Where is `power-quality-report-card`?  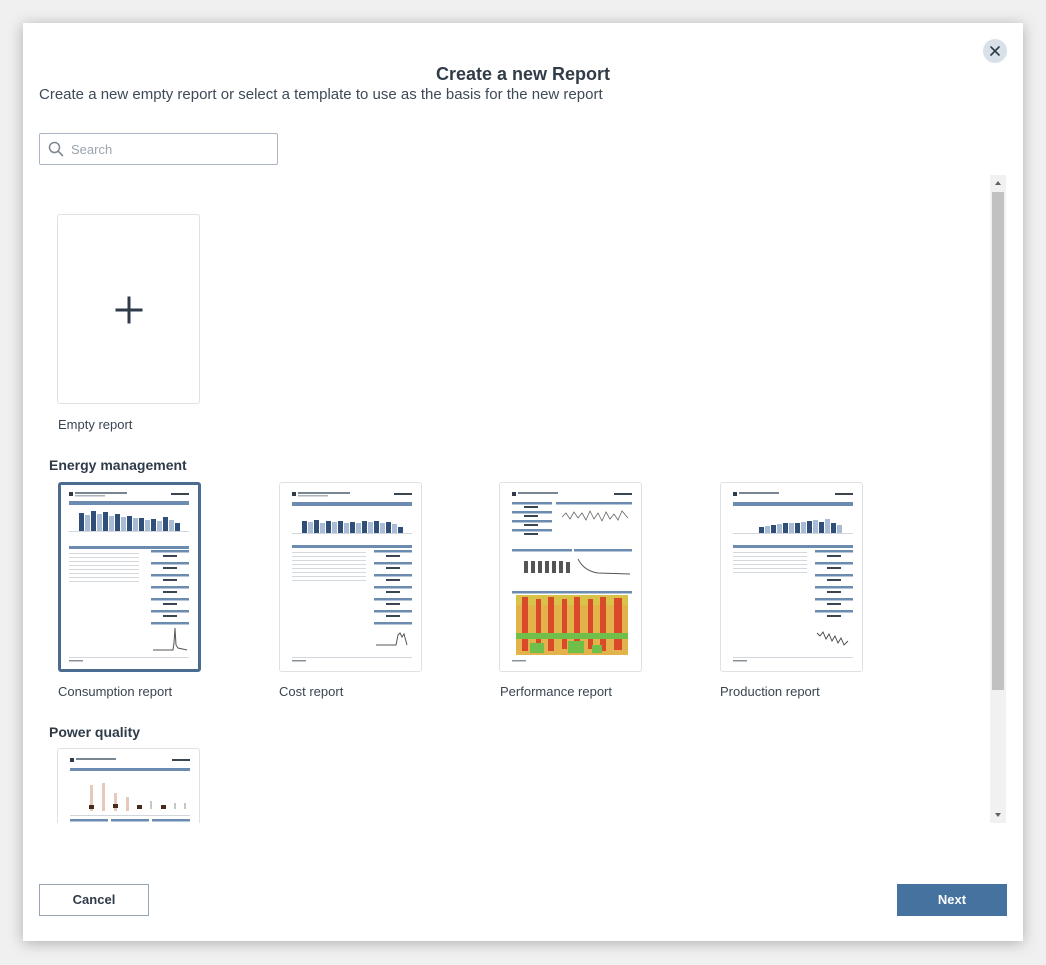
power-quality-report-card is located at coordinates (128, 785).